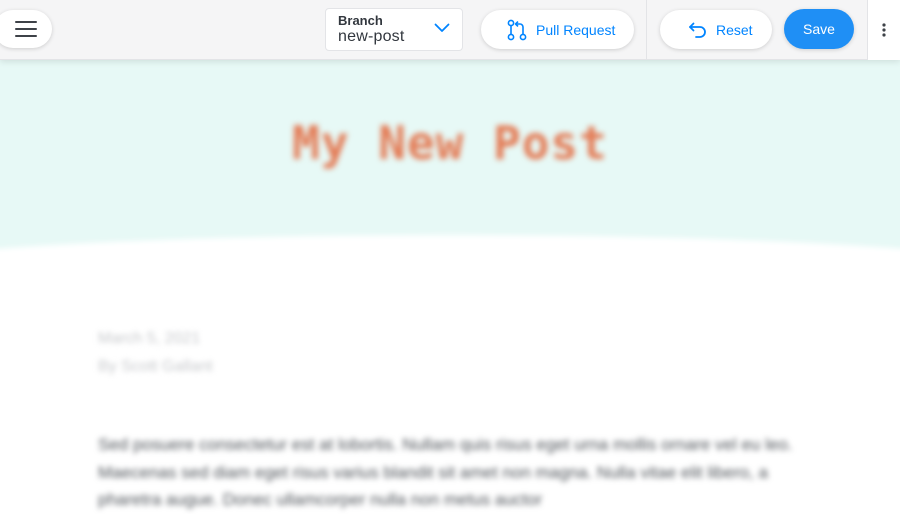  I want to click on toolbar-divider, so click(646, 30).